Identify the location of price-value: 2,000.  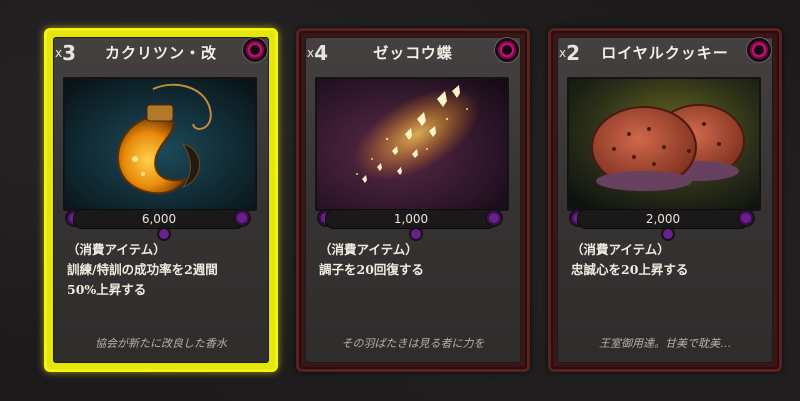
(663, 219).